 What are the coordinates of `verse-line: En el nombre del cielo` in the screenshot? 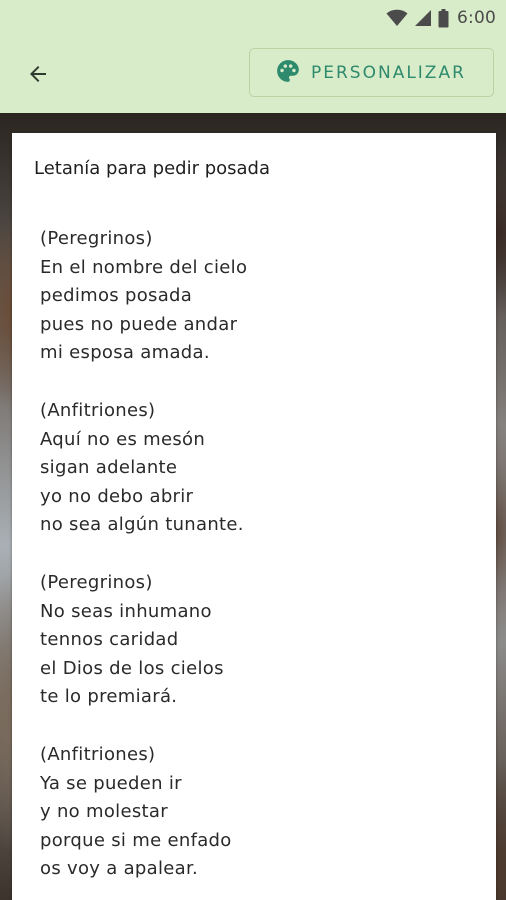 It's located at (144, 267).